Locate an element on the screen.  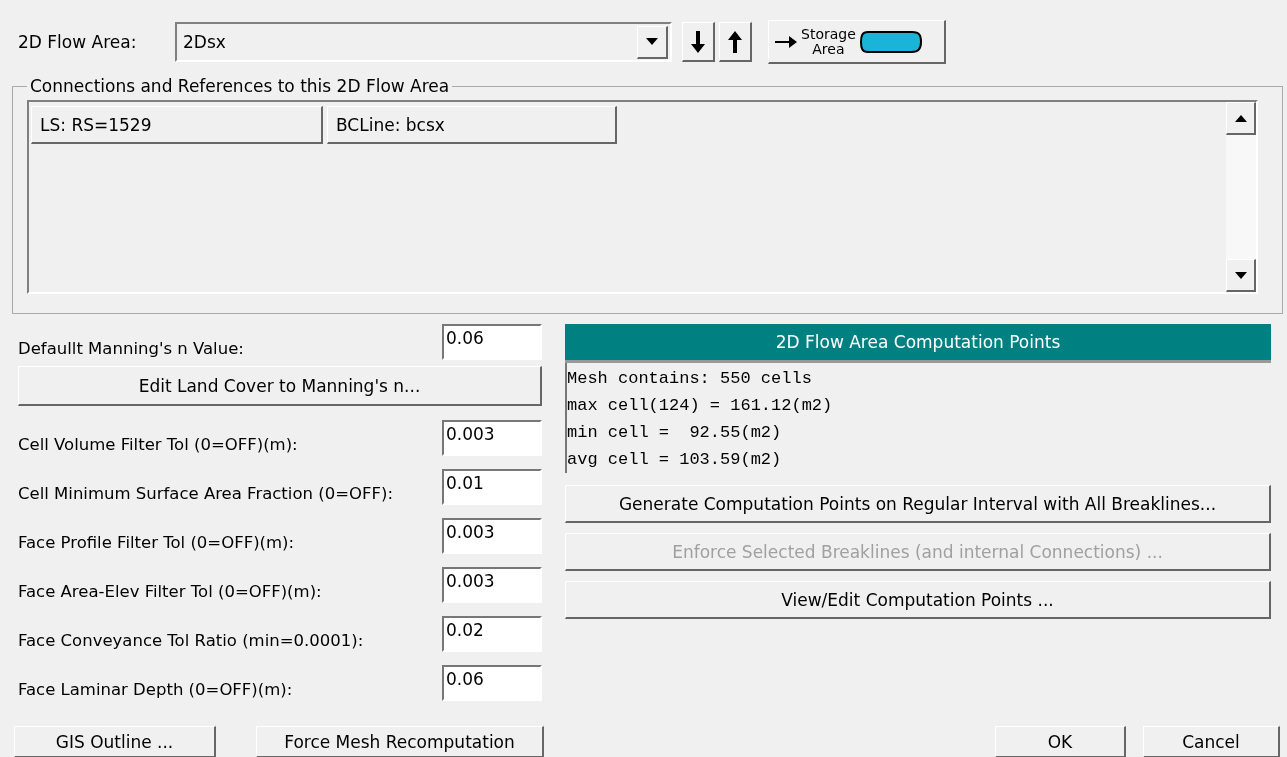
connection-item: BCLine: bcsx is located at coordinates (472, 125).